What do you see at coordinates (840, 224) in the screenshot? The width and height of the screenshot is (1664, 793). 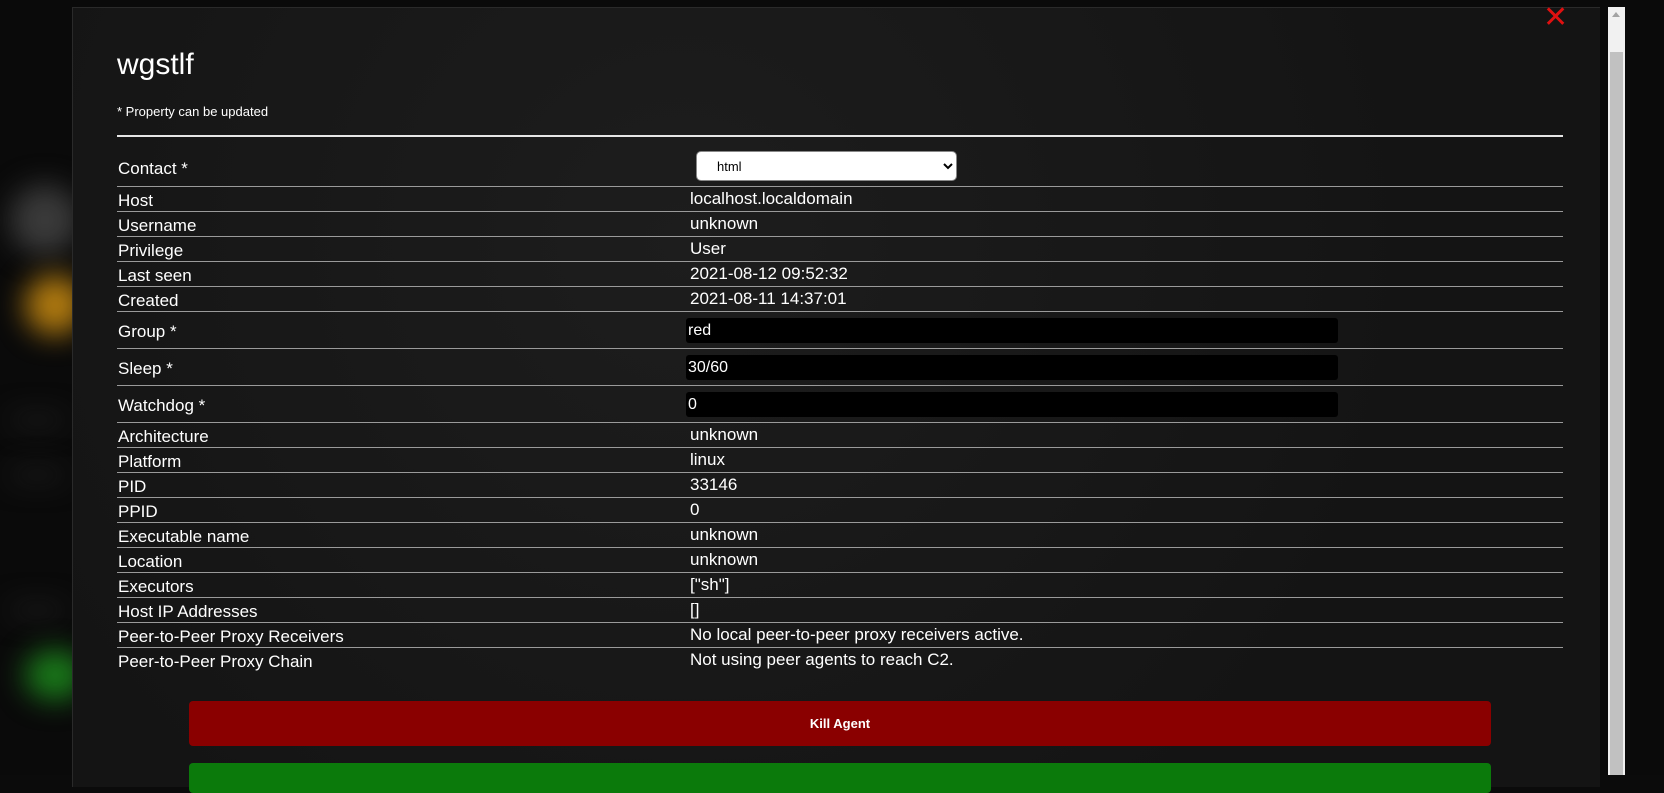 I see `property-row-username: Username unknown` at bounding box center [840, 224].